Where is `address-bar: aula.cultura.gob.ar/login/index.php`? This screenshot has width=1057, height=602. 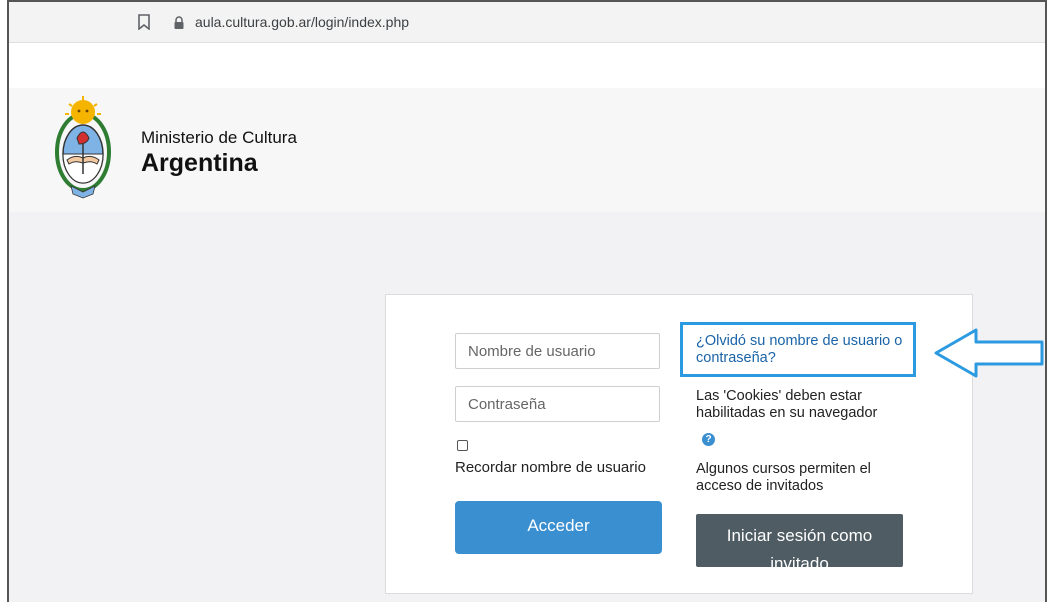
address-bar: aula.cultura.gob.ar/login/index.php is located at coordinates (527, 22).